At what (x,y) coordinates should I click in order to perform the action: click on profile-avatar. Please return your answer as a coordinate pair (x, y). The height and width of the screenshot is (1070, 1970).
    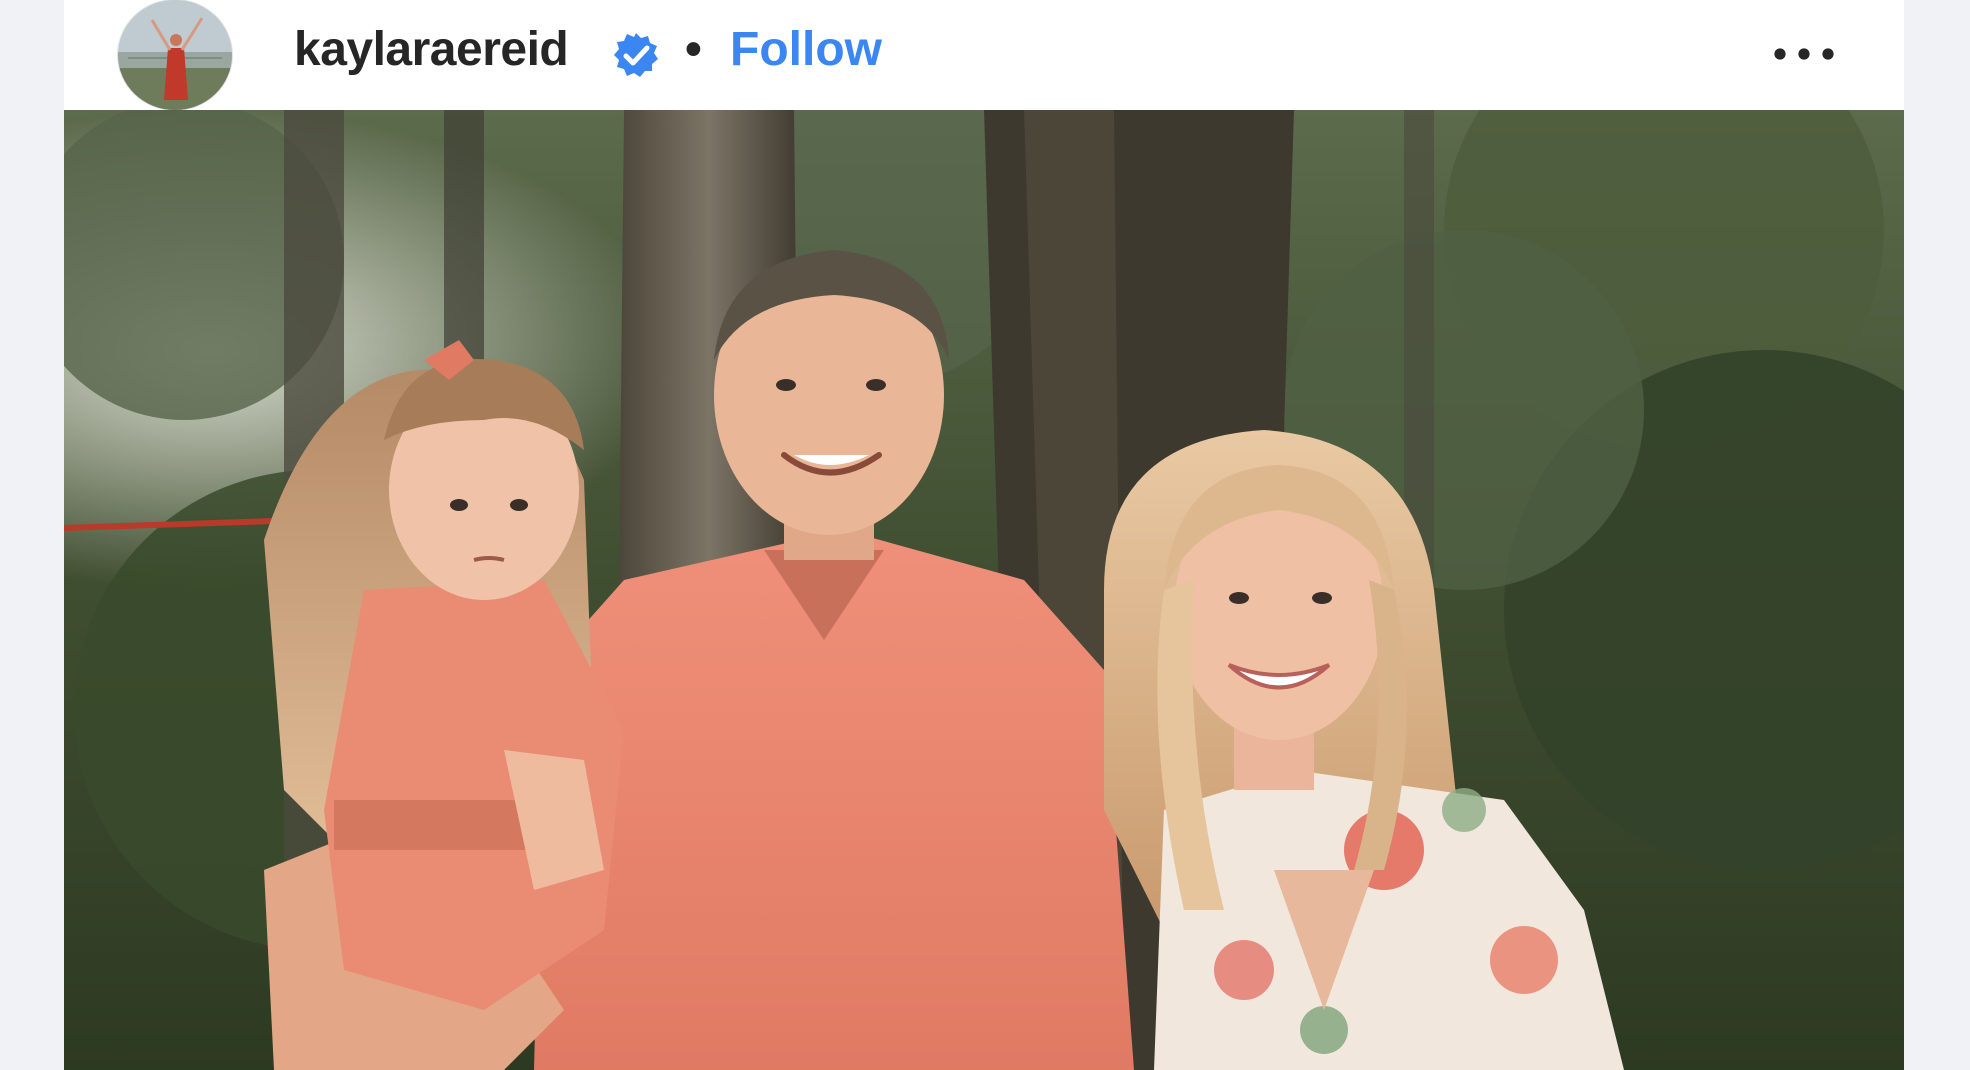
    Looking at the image, I should click on (175, 55).